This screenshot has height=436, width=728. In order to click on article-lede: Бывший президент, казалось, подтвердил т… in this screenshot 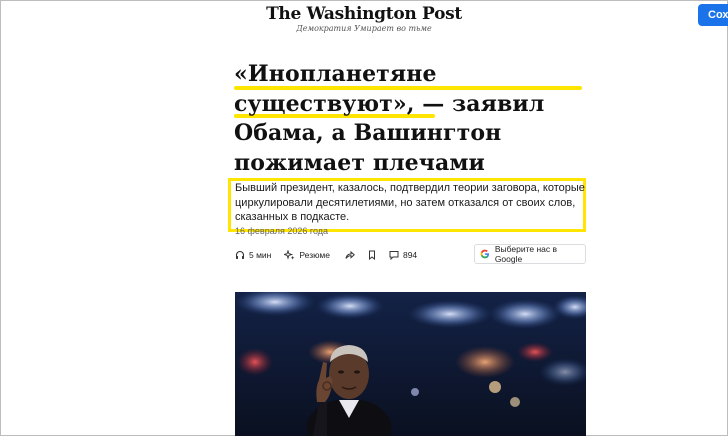, I will do `click(410, 203)`.